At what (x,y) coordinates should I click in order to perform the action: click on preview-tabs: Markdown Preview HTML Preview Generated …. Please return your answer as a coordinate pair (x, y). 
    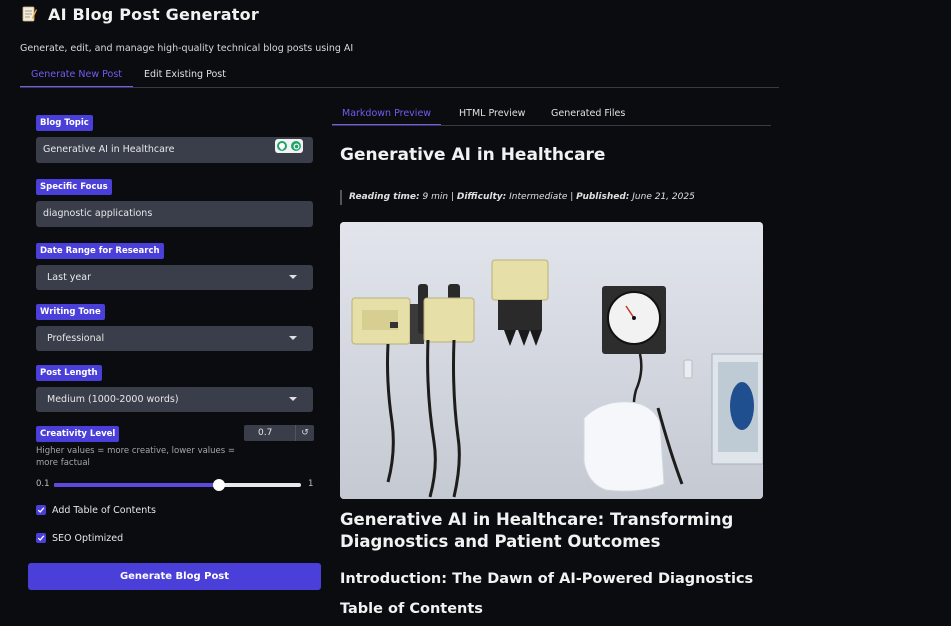
    Looking at the image, I should click on (551, 115).